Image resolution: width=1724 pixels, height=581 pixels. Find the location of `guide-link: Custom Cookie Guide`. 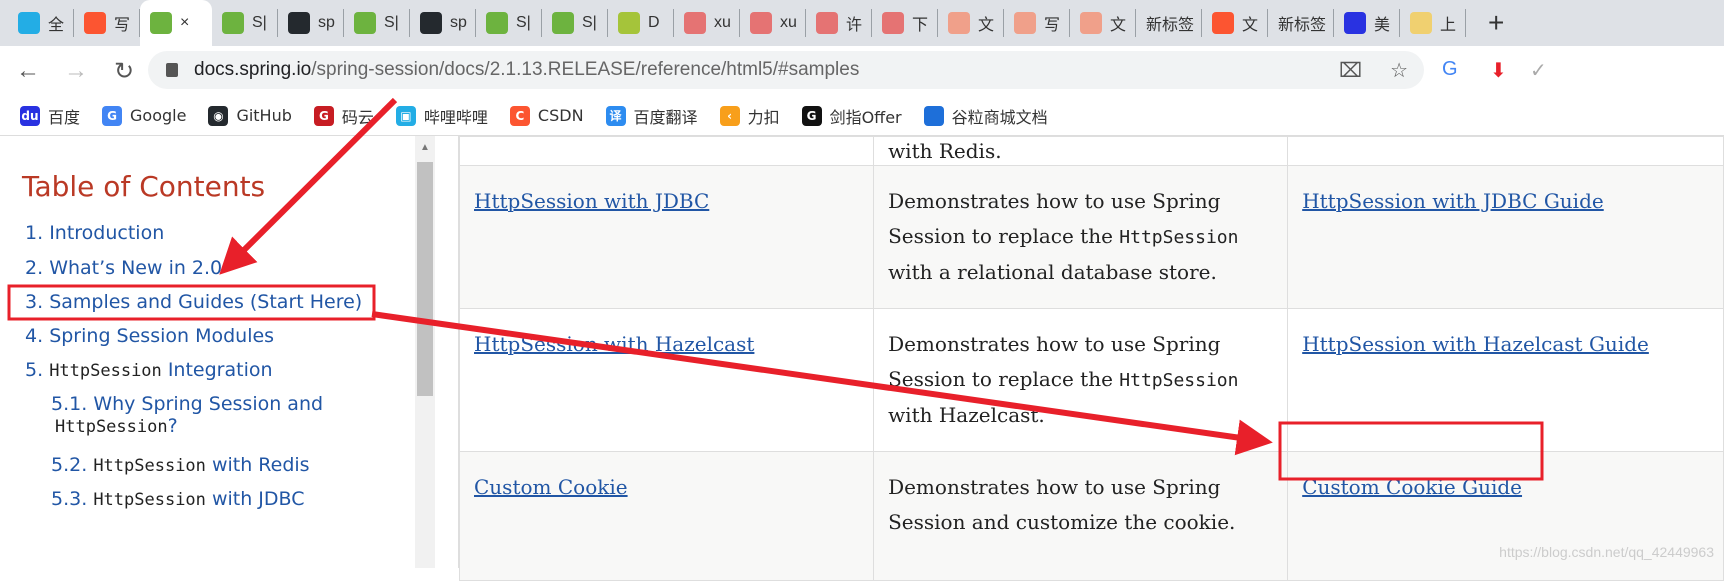

guide-link: Custom Cookie Guide is located at coordinates (1412, 487).